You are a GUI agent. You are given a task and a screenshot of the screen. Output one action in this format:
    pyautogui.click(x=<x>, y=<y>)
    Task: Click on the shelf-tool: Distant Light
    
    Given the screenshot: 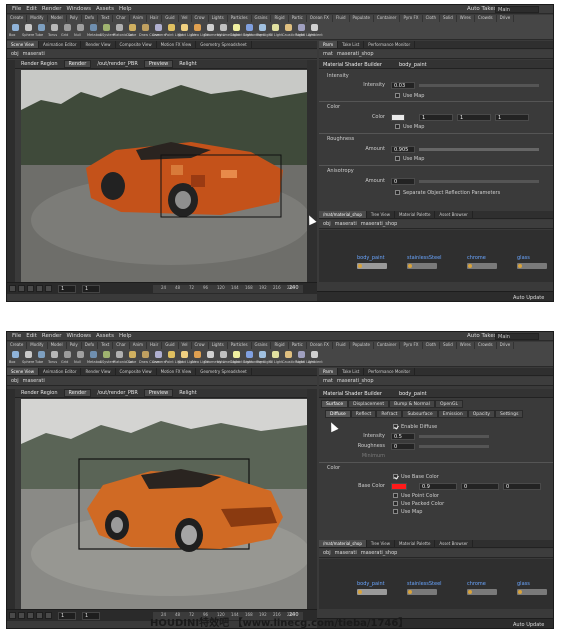 What is the action you would take?
    pyautogui.click(x=241, y=358)
    